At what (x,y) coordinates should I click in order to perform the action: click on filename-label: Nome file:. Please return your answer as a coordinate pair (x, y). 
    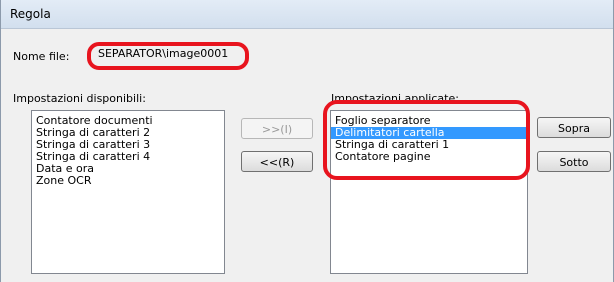
    Looking at the image, I should click on (41, 56).